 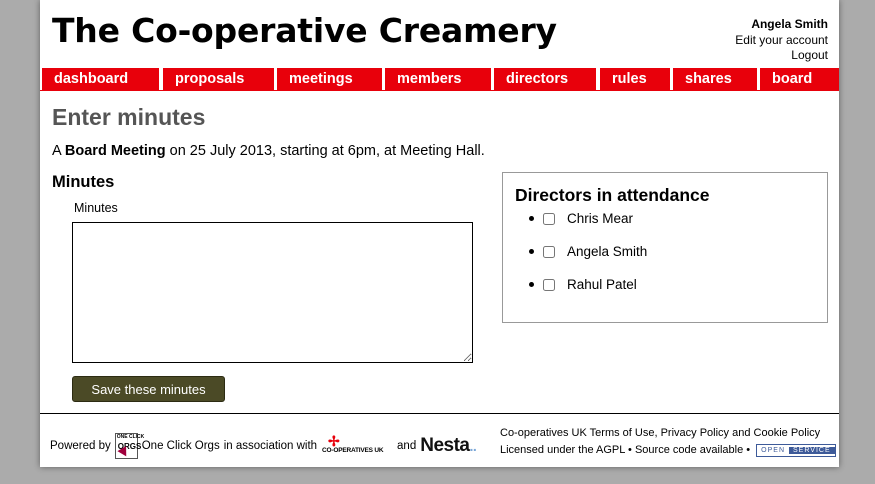 What do you see at coordinates (610, 450) in the screenshot?
I see `agpl-link: AGPL` at bounding box center [610, 450].